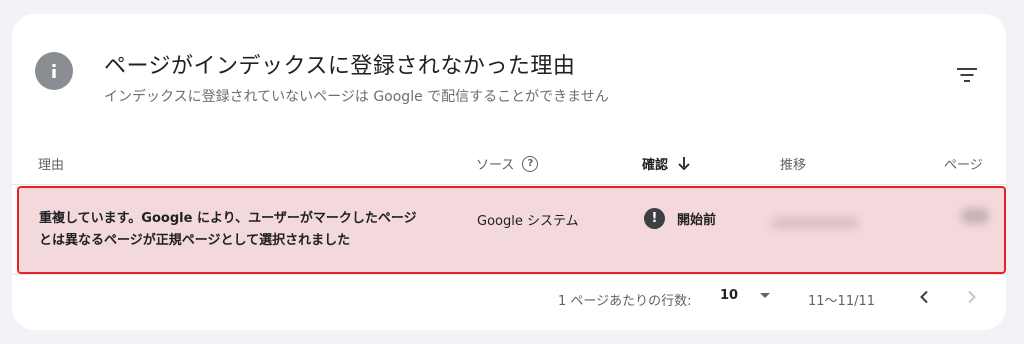 The height and width of the screenshot is (344, 1024). I want to click on column-header-pages: ページ, so click(963, 163).